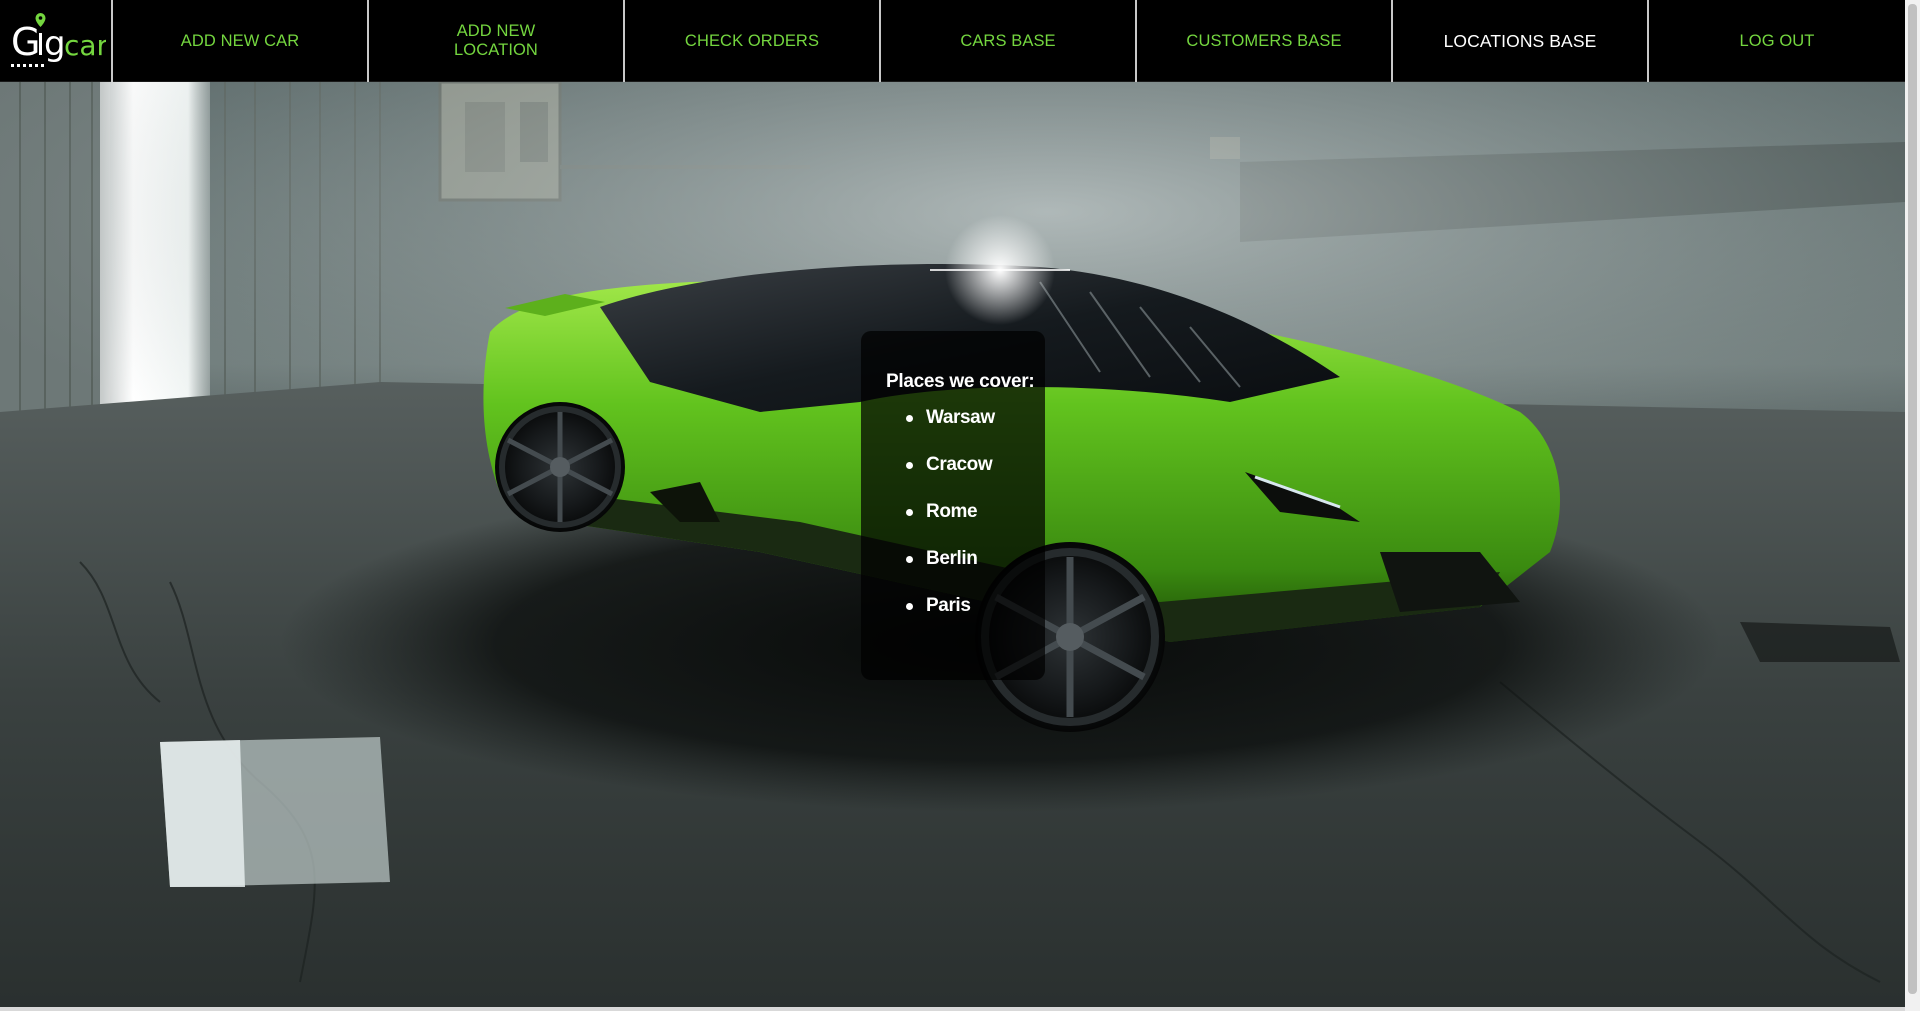  I want to click on nav-cars-base-label: CARS BASE, so click(1008, 40).